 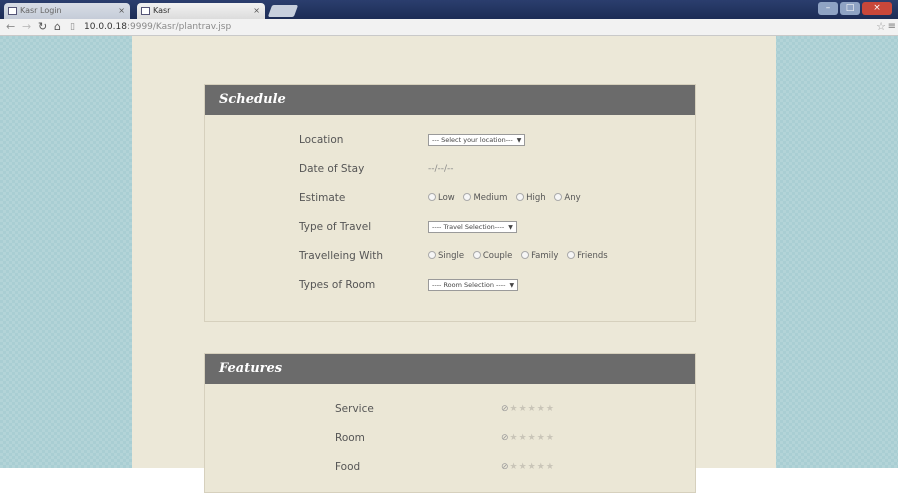 I want to click on option-label: Any, so click(x=572, y=198).